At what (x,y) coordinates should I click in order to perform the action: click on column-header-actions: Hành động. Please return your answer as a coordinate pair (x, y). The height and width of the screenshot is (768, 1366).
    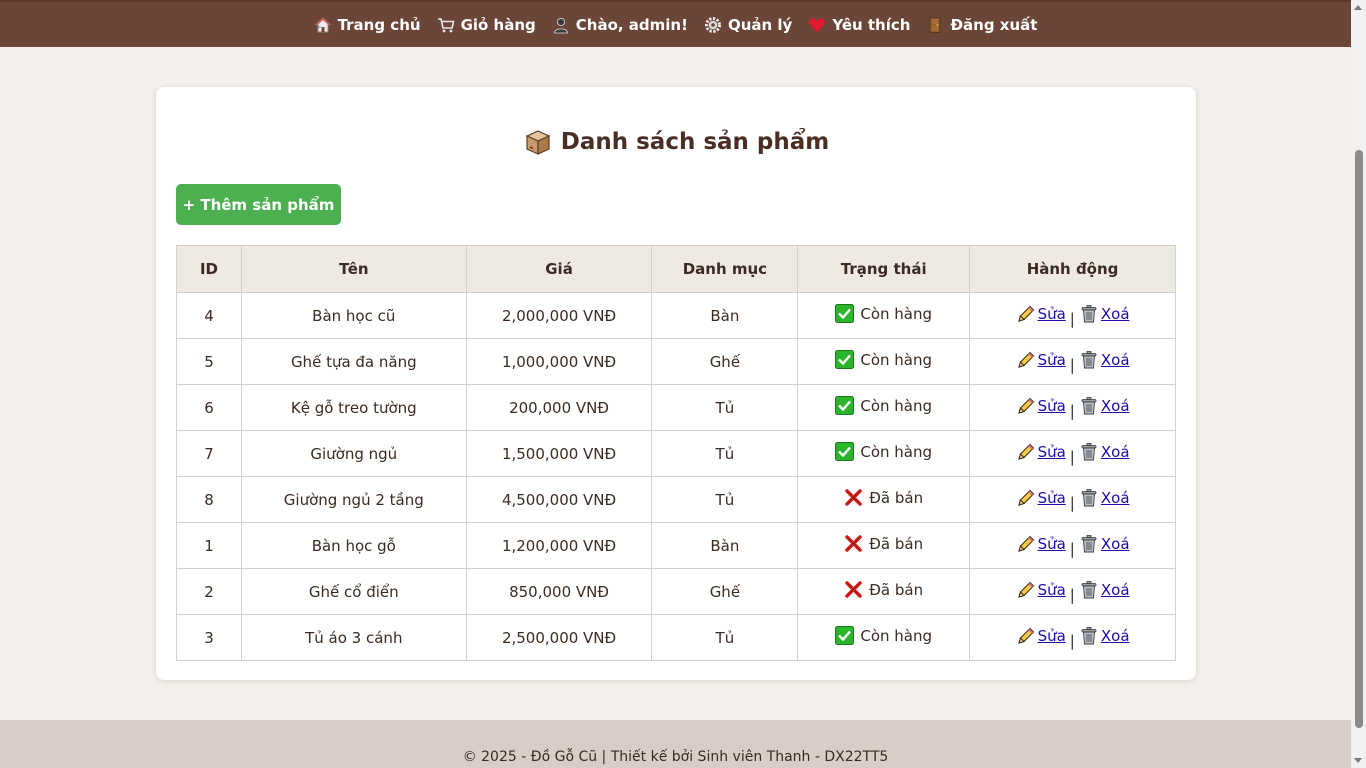
    Looking at the image, I should click on (1072, 269).